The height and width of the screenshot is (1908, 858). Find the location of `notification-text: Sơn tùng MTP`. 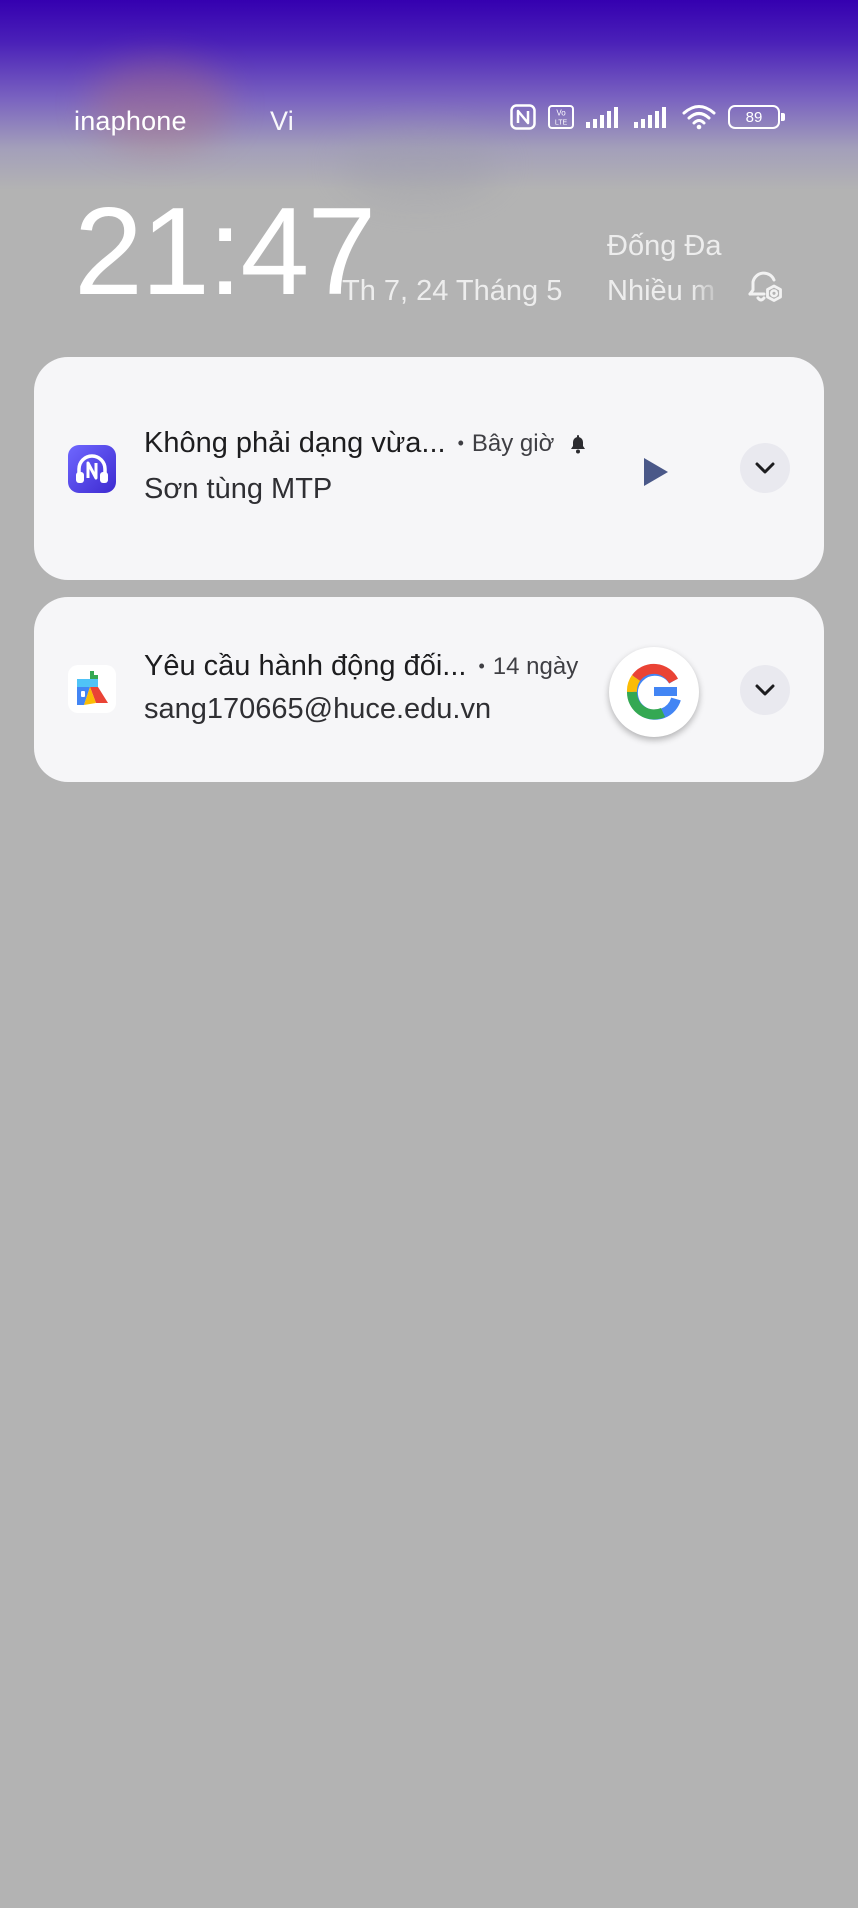

notification-text: Sơn tùng MTP is located at coordinates (238, 489).